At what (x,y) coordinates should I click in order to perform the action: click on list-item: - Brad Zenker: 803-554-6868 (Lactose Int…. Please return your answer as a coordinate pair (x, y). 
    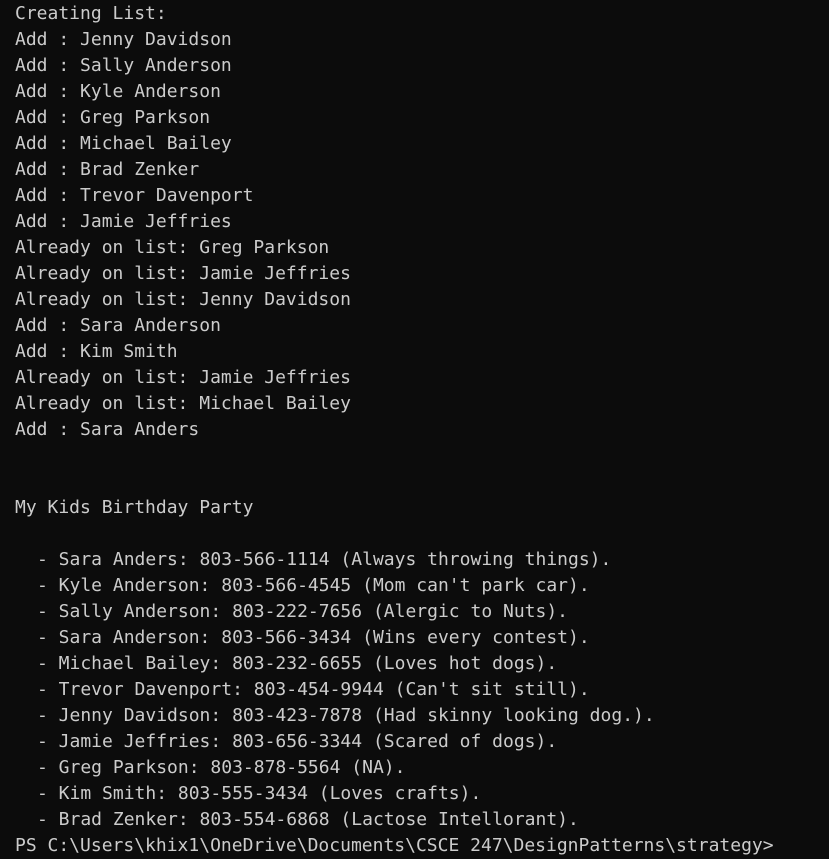
    Looking at the image, I should click on (308, 819).